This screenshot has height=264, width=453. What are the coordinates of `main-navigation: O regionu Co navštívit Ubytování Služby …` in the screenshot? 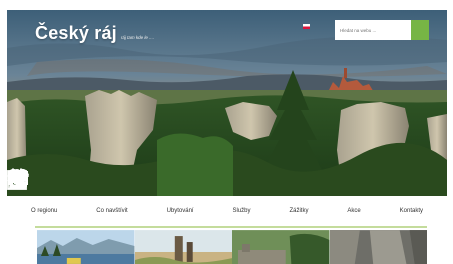 It's located at (227, 213).